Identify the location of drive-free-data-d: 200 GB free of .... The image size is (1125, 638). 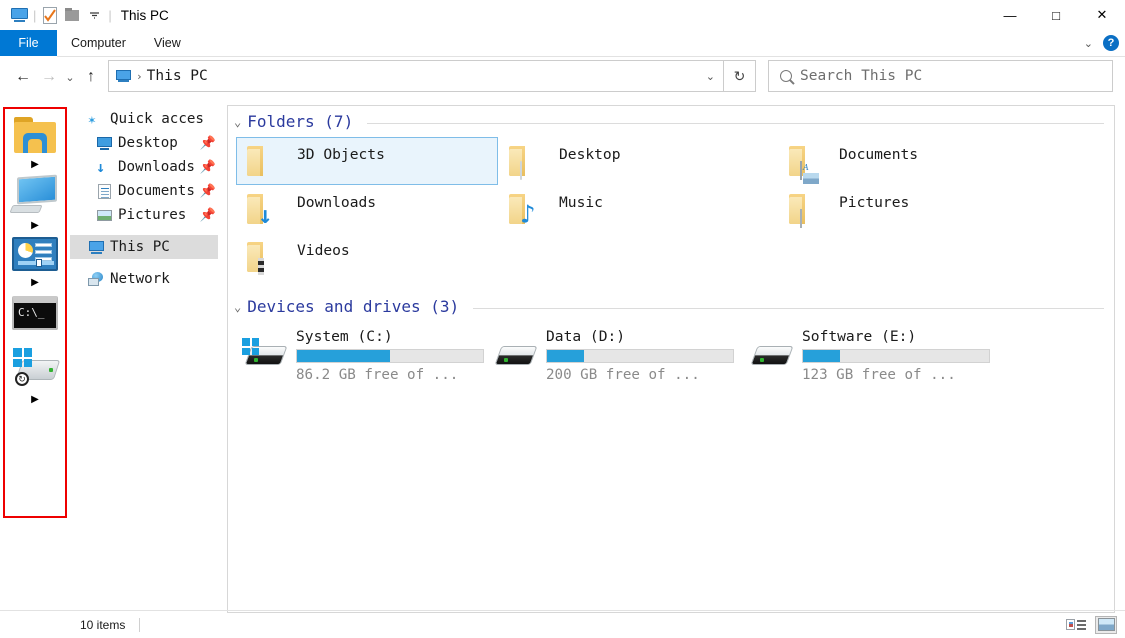
(623, 375).